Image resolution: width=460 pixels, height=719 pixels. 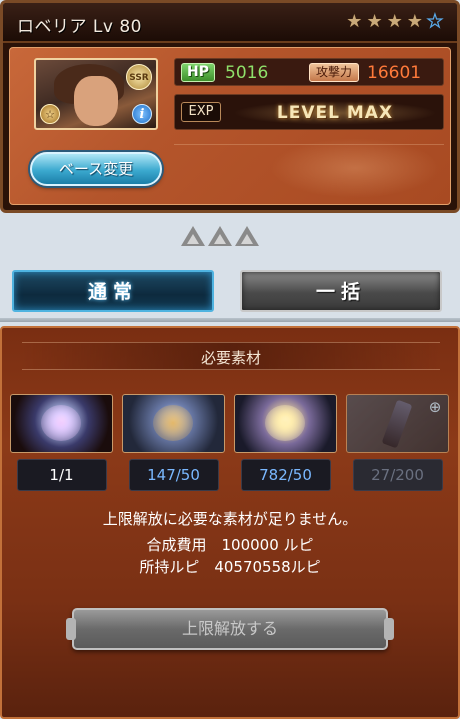 I want to click on material-thumbnail: ⊕, so click(x=397, y=423).